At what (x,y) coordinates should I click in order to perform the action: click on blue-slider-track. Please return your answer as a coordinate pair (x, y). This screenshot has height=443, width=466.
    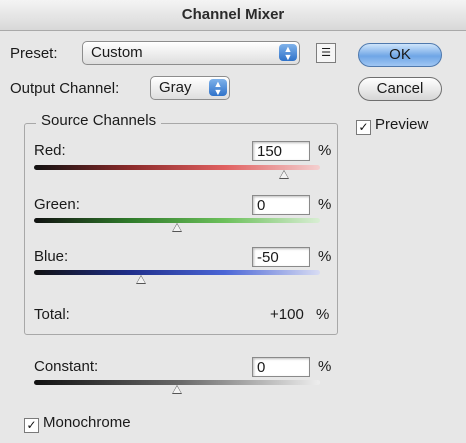
    Looking at the image, I should click on (177, 272).